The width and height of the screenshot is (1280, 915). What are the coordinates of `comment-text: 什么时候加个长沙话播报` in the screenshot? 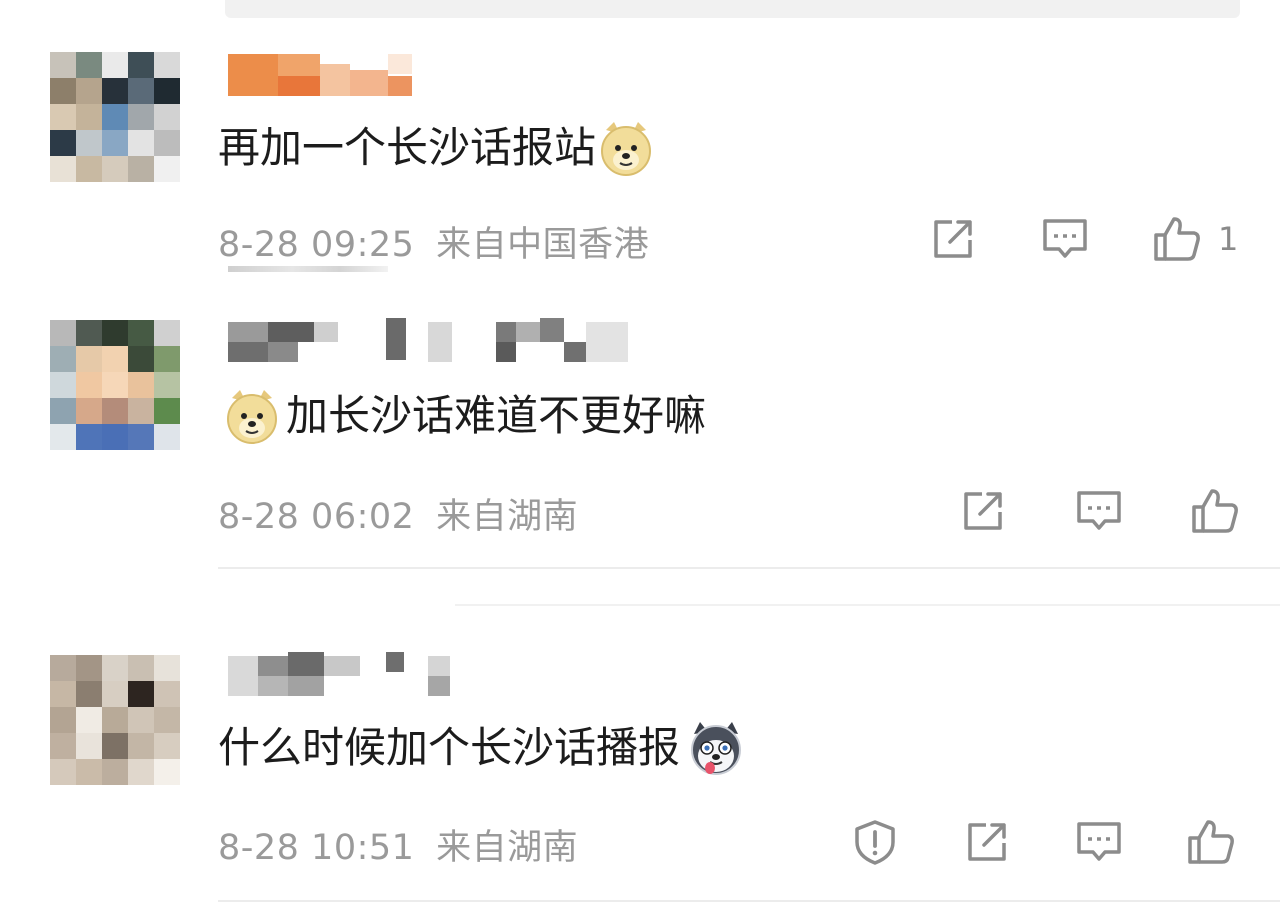 It's located at (481, 748).